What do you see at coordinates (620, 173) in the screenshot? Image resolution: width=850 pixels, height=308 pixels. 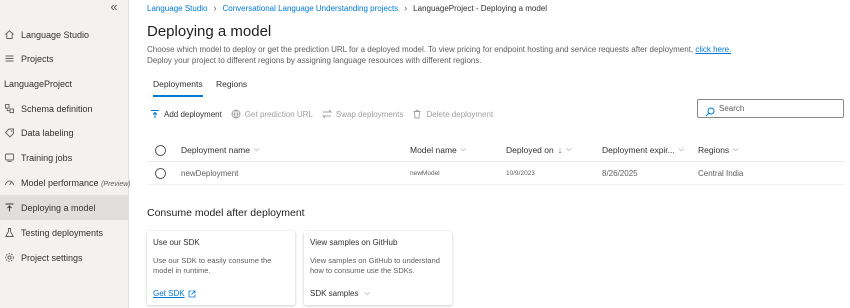 I see `cell-deployment-expiry: 8/26/2025` at bounding box center [620, 173].